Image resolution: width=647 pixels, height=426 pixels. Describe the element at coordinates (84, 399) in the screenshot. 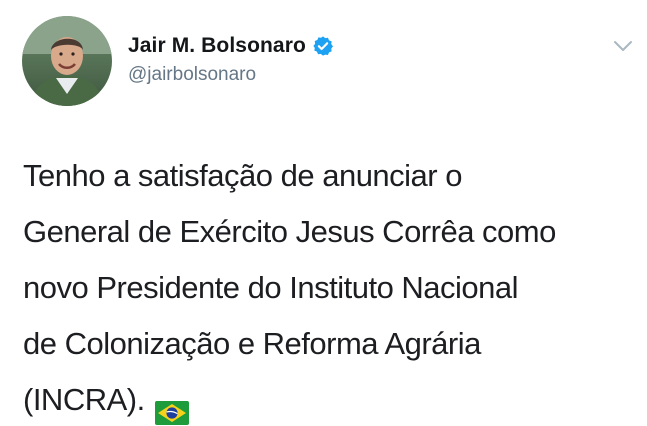

I see `tweet-text-line: (INCRA).` at that location.